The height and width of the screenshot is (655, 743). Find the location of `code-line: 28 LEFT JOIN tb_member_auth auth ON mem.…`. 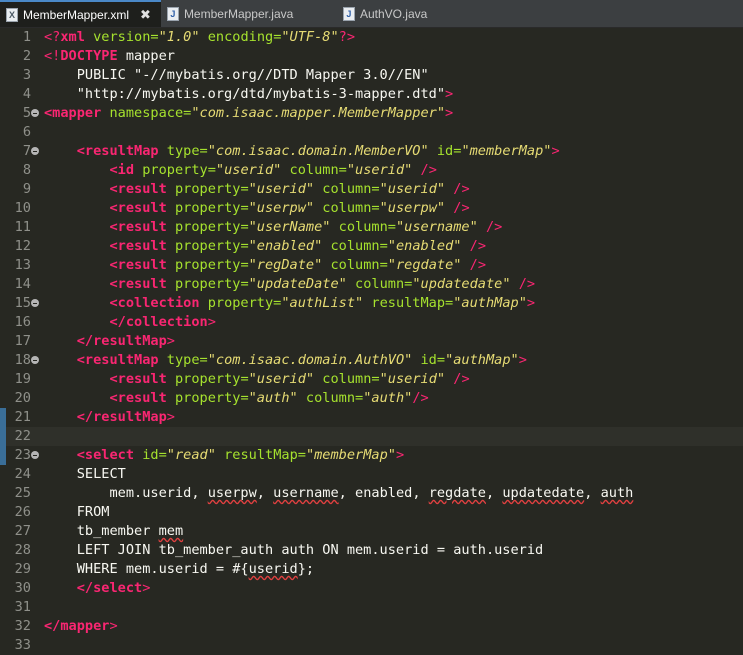

code-line: 28 LEFT JOIN tb_member_auth auth ON mem.… is located at coordinates (371, 550).